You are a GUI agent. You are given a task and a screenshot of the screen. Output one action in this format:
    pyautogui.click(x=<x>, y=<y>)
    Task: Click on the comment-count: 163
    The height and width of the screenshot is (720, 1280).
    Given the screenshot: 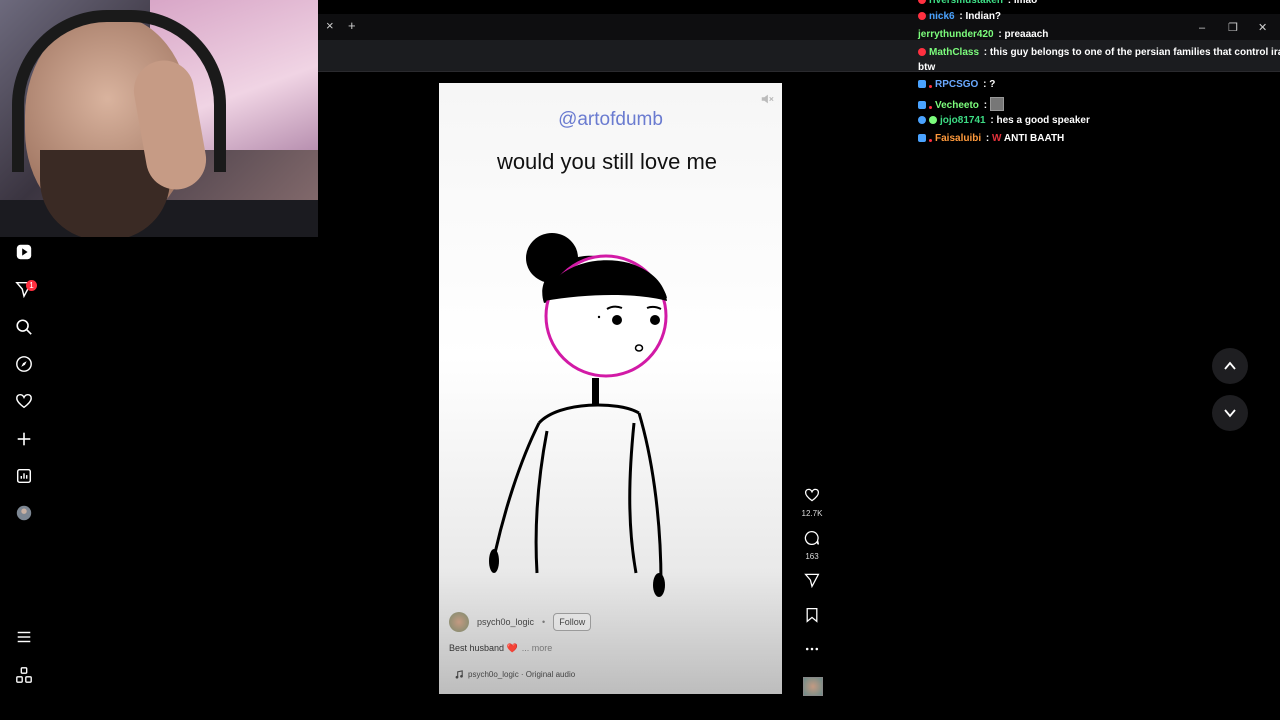 What is the action you would take?
    pyautogui.click(x=812, y=556)
    